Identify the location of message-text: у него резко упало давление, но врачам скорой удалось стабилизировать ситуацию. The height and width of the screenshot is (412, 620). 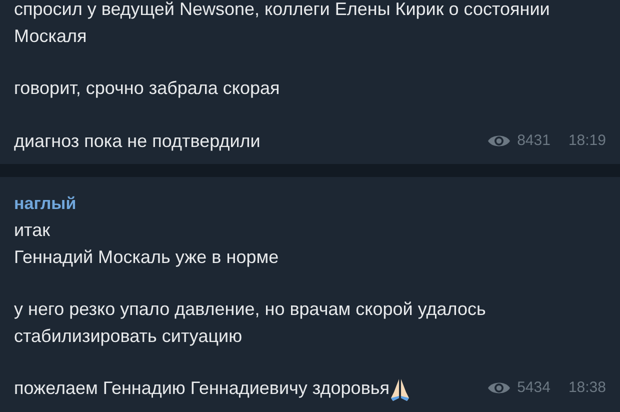
(250, 323).